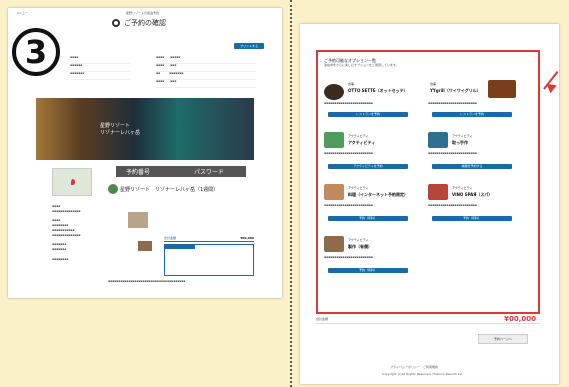  Describe the element at coordinates (143, 13) in the screenshot. I see `brand-label: 星野リゾートの宿泊予約` at that location.